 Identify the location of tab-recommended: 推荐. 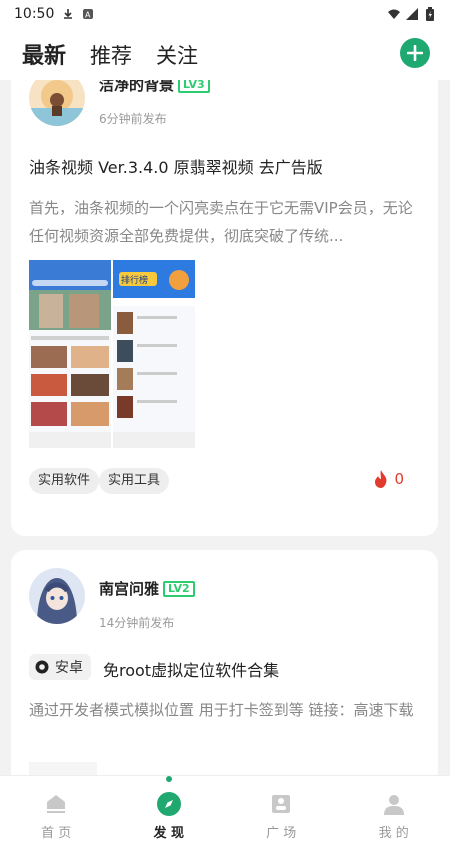
(111, 55).